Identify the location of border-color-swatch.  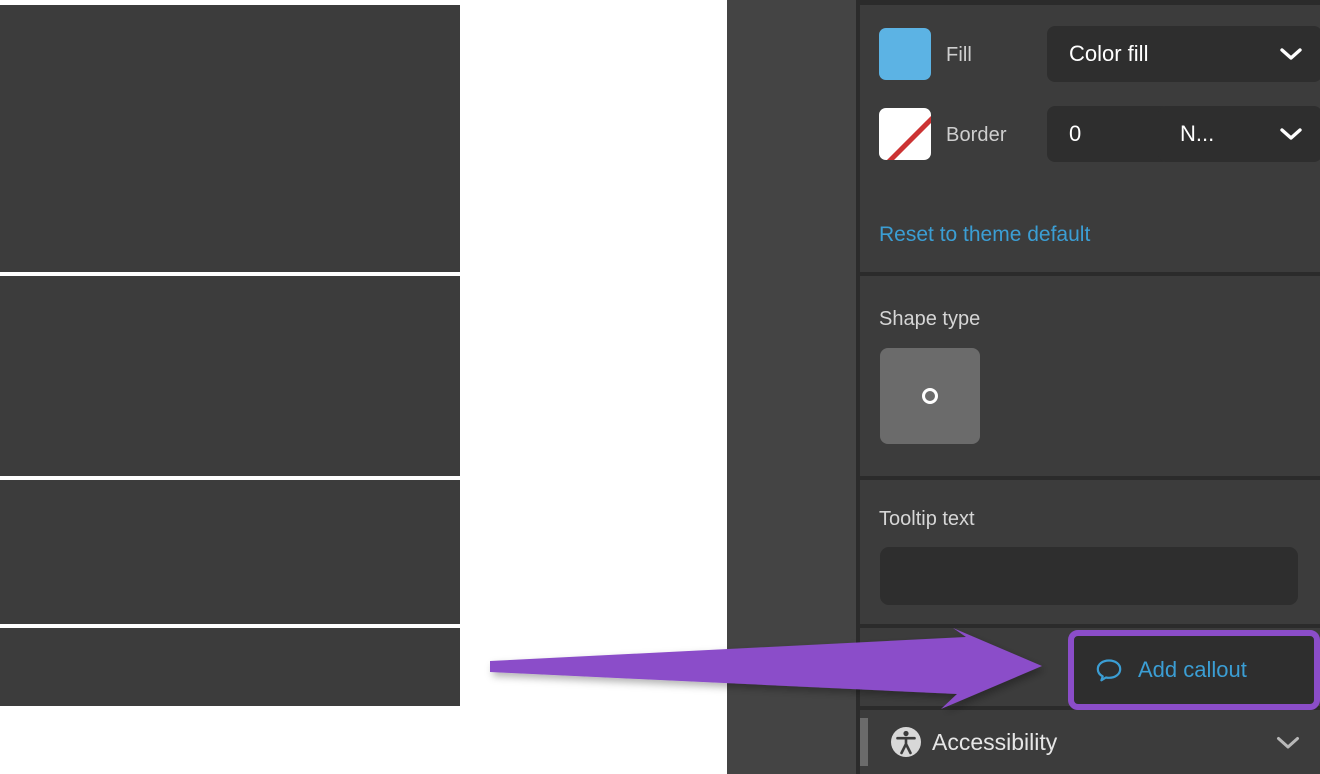
(905, 134).